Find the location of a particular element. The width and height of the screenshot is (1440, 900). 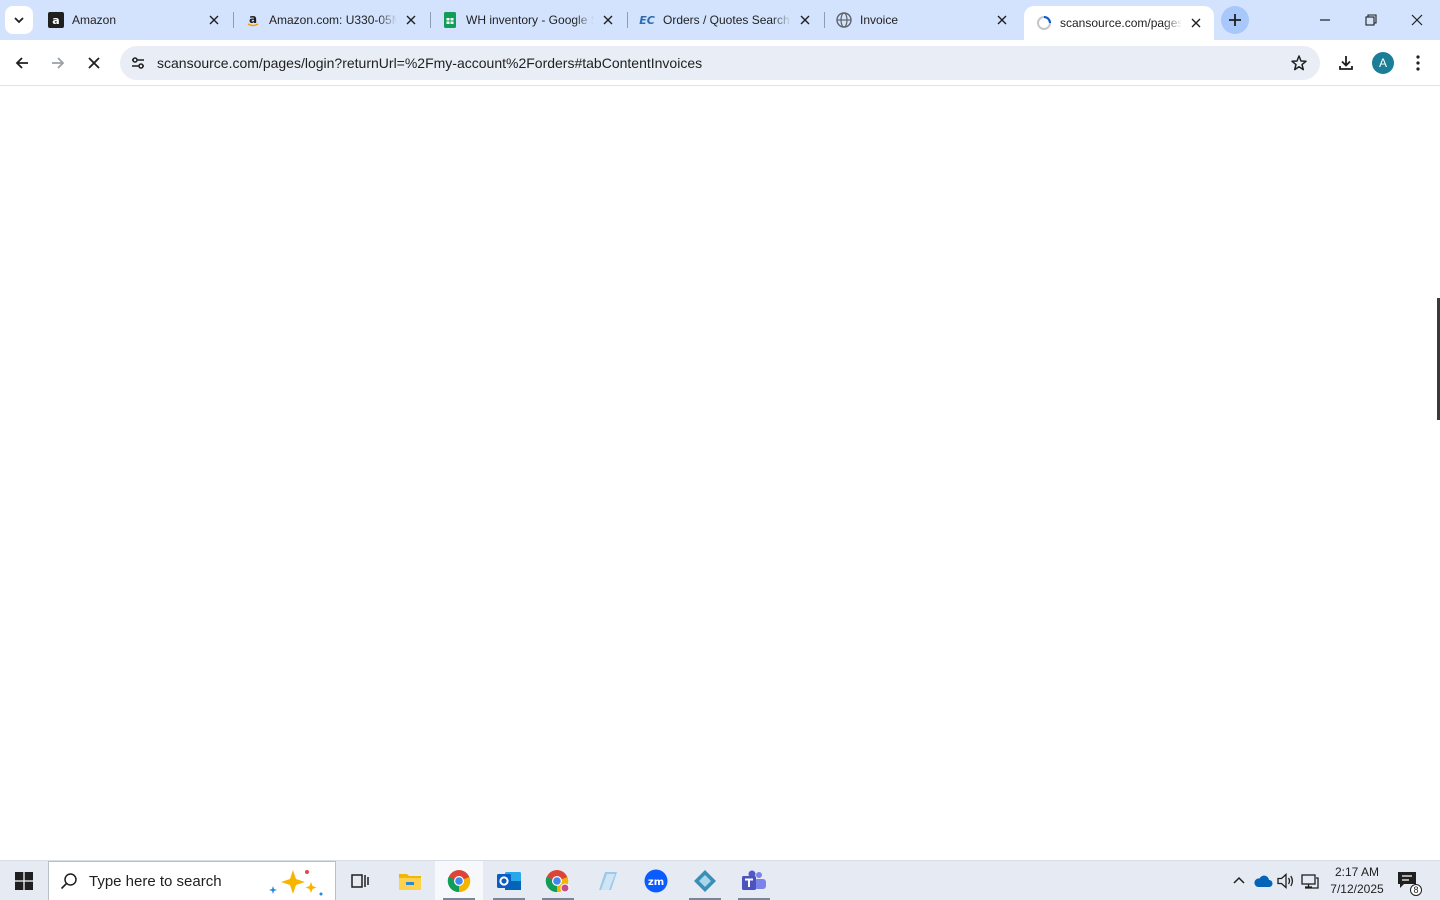

tab-scansource-login: scansource.com/pages/login is located at coordinates (1119, 23).